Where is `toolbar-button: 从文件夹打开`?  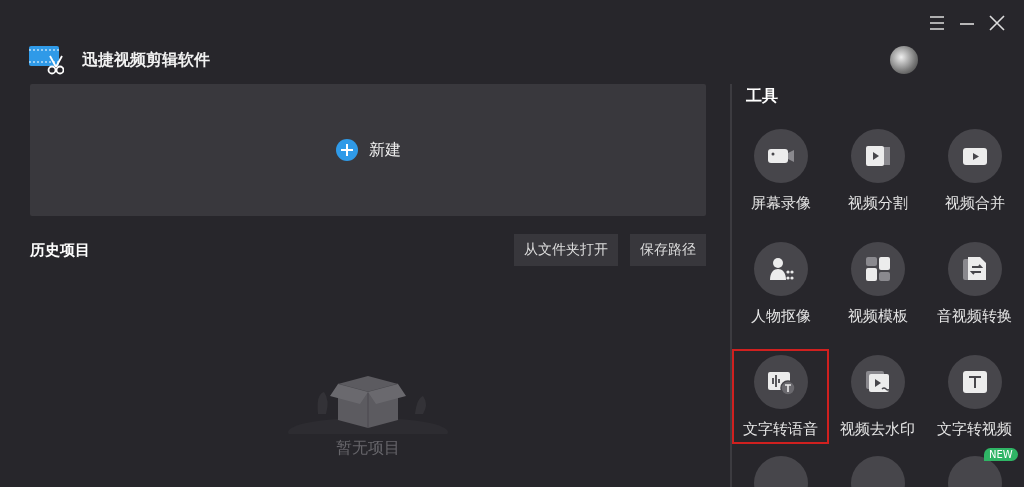
toolbar-button: 从文件夹打开 is located at coordinates (566, 250).